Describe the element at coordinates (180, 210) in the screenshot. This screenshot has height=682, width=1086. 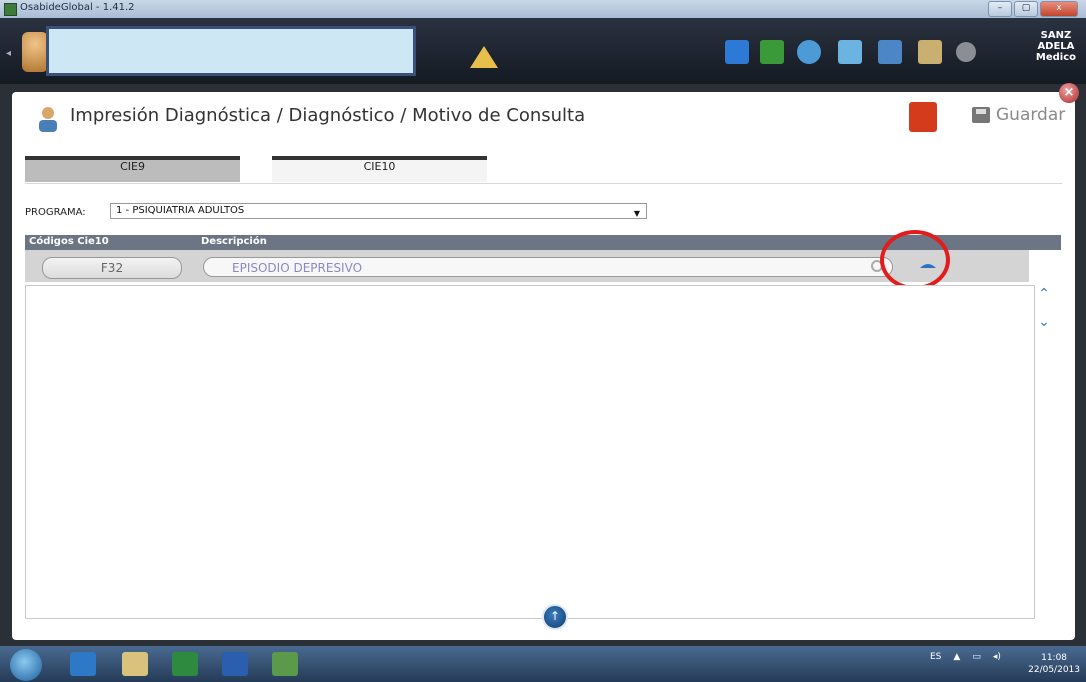
I see `programa-value: 1 - PSIQUIATRIA ADULTOS` at that location.